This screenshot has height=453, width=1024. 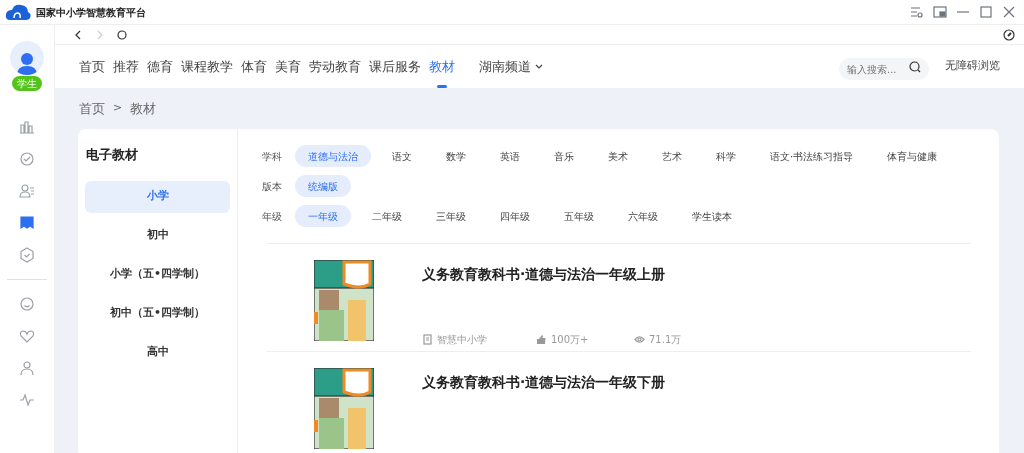 What do you see at coordinates (515, 216) in the screenshot?
I see `filter-option: 四年级` at bounding box center [515, 216].